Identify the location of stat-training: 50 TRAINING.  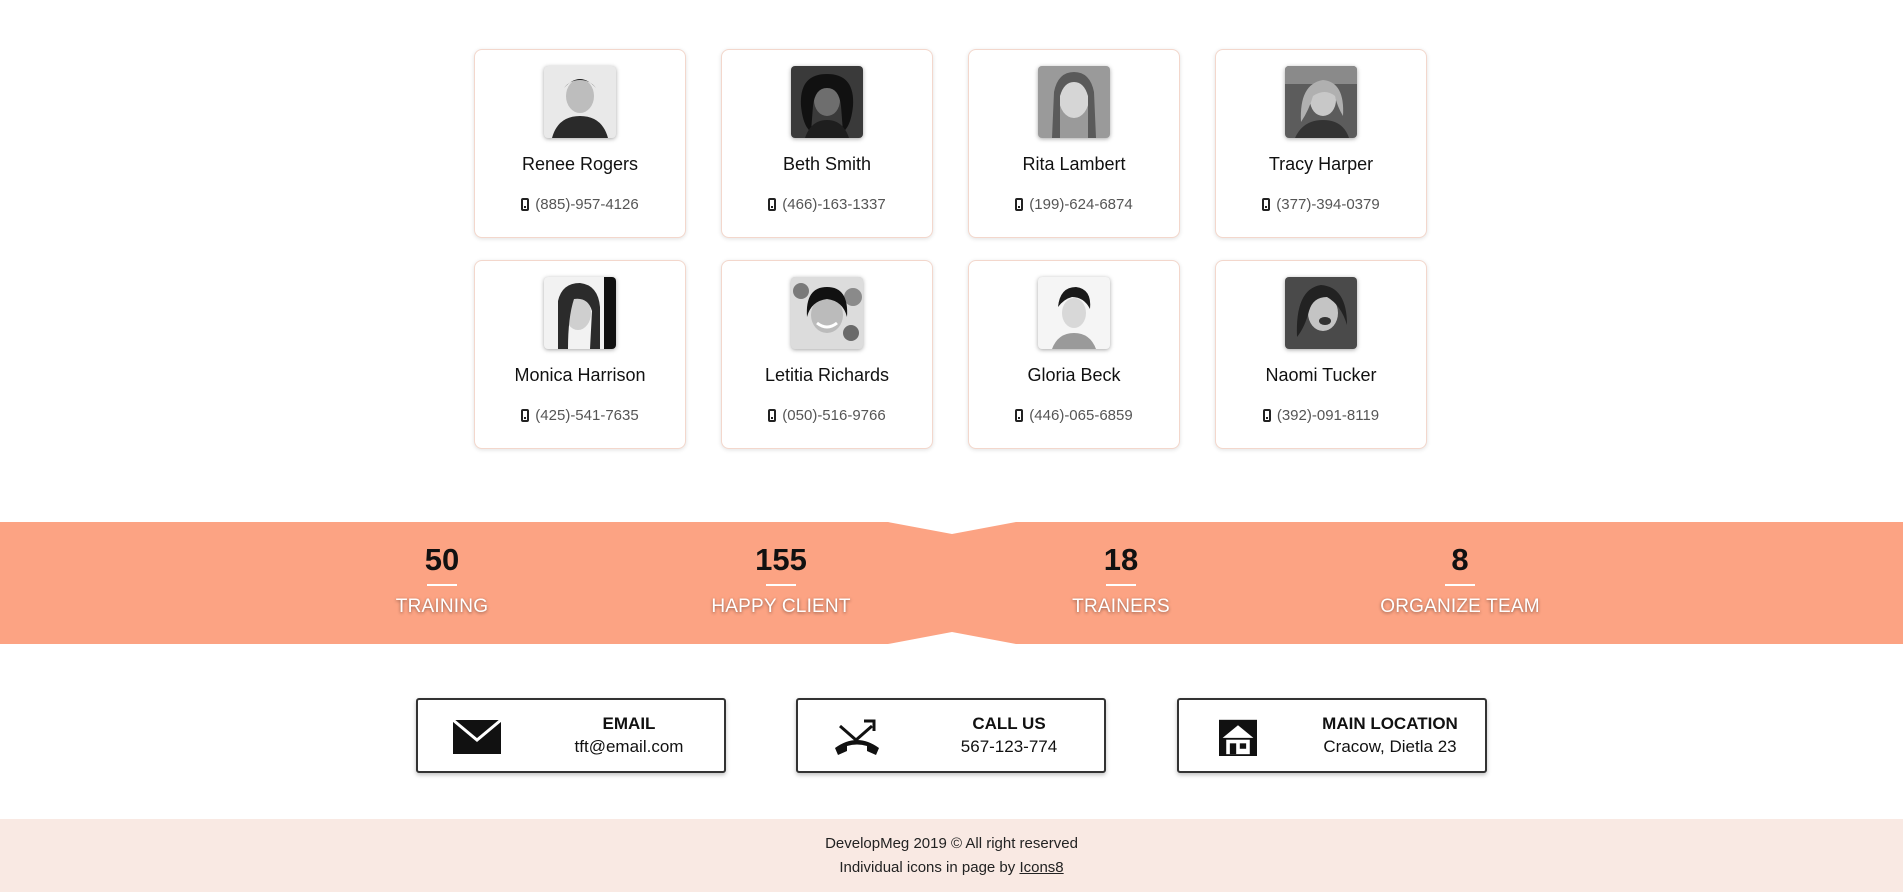
(442, 583).